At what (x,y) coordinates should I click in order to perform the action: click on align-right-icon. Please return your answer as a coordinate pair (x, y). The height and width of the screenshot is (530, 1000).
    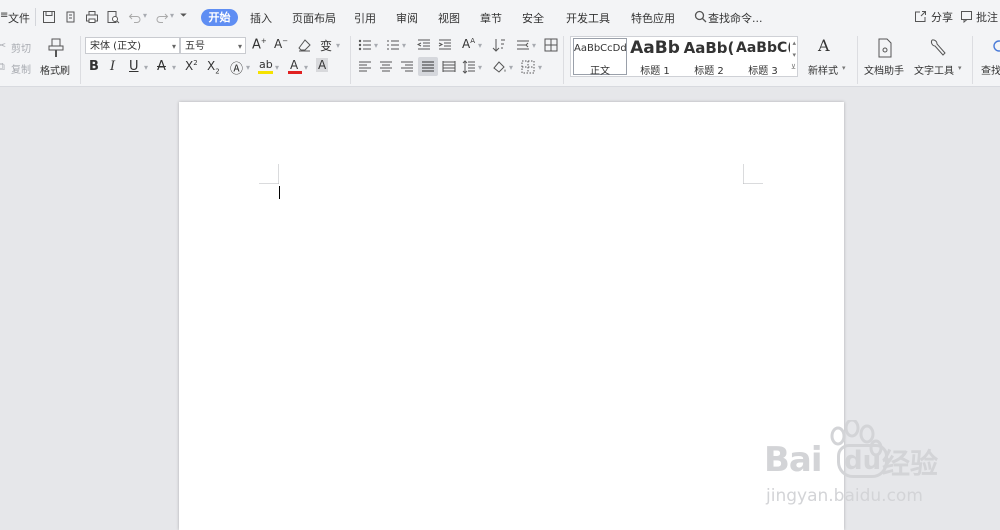
    Looking at the image, I should click on (407, 67).